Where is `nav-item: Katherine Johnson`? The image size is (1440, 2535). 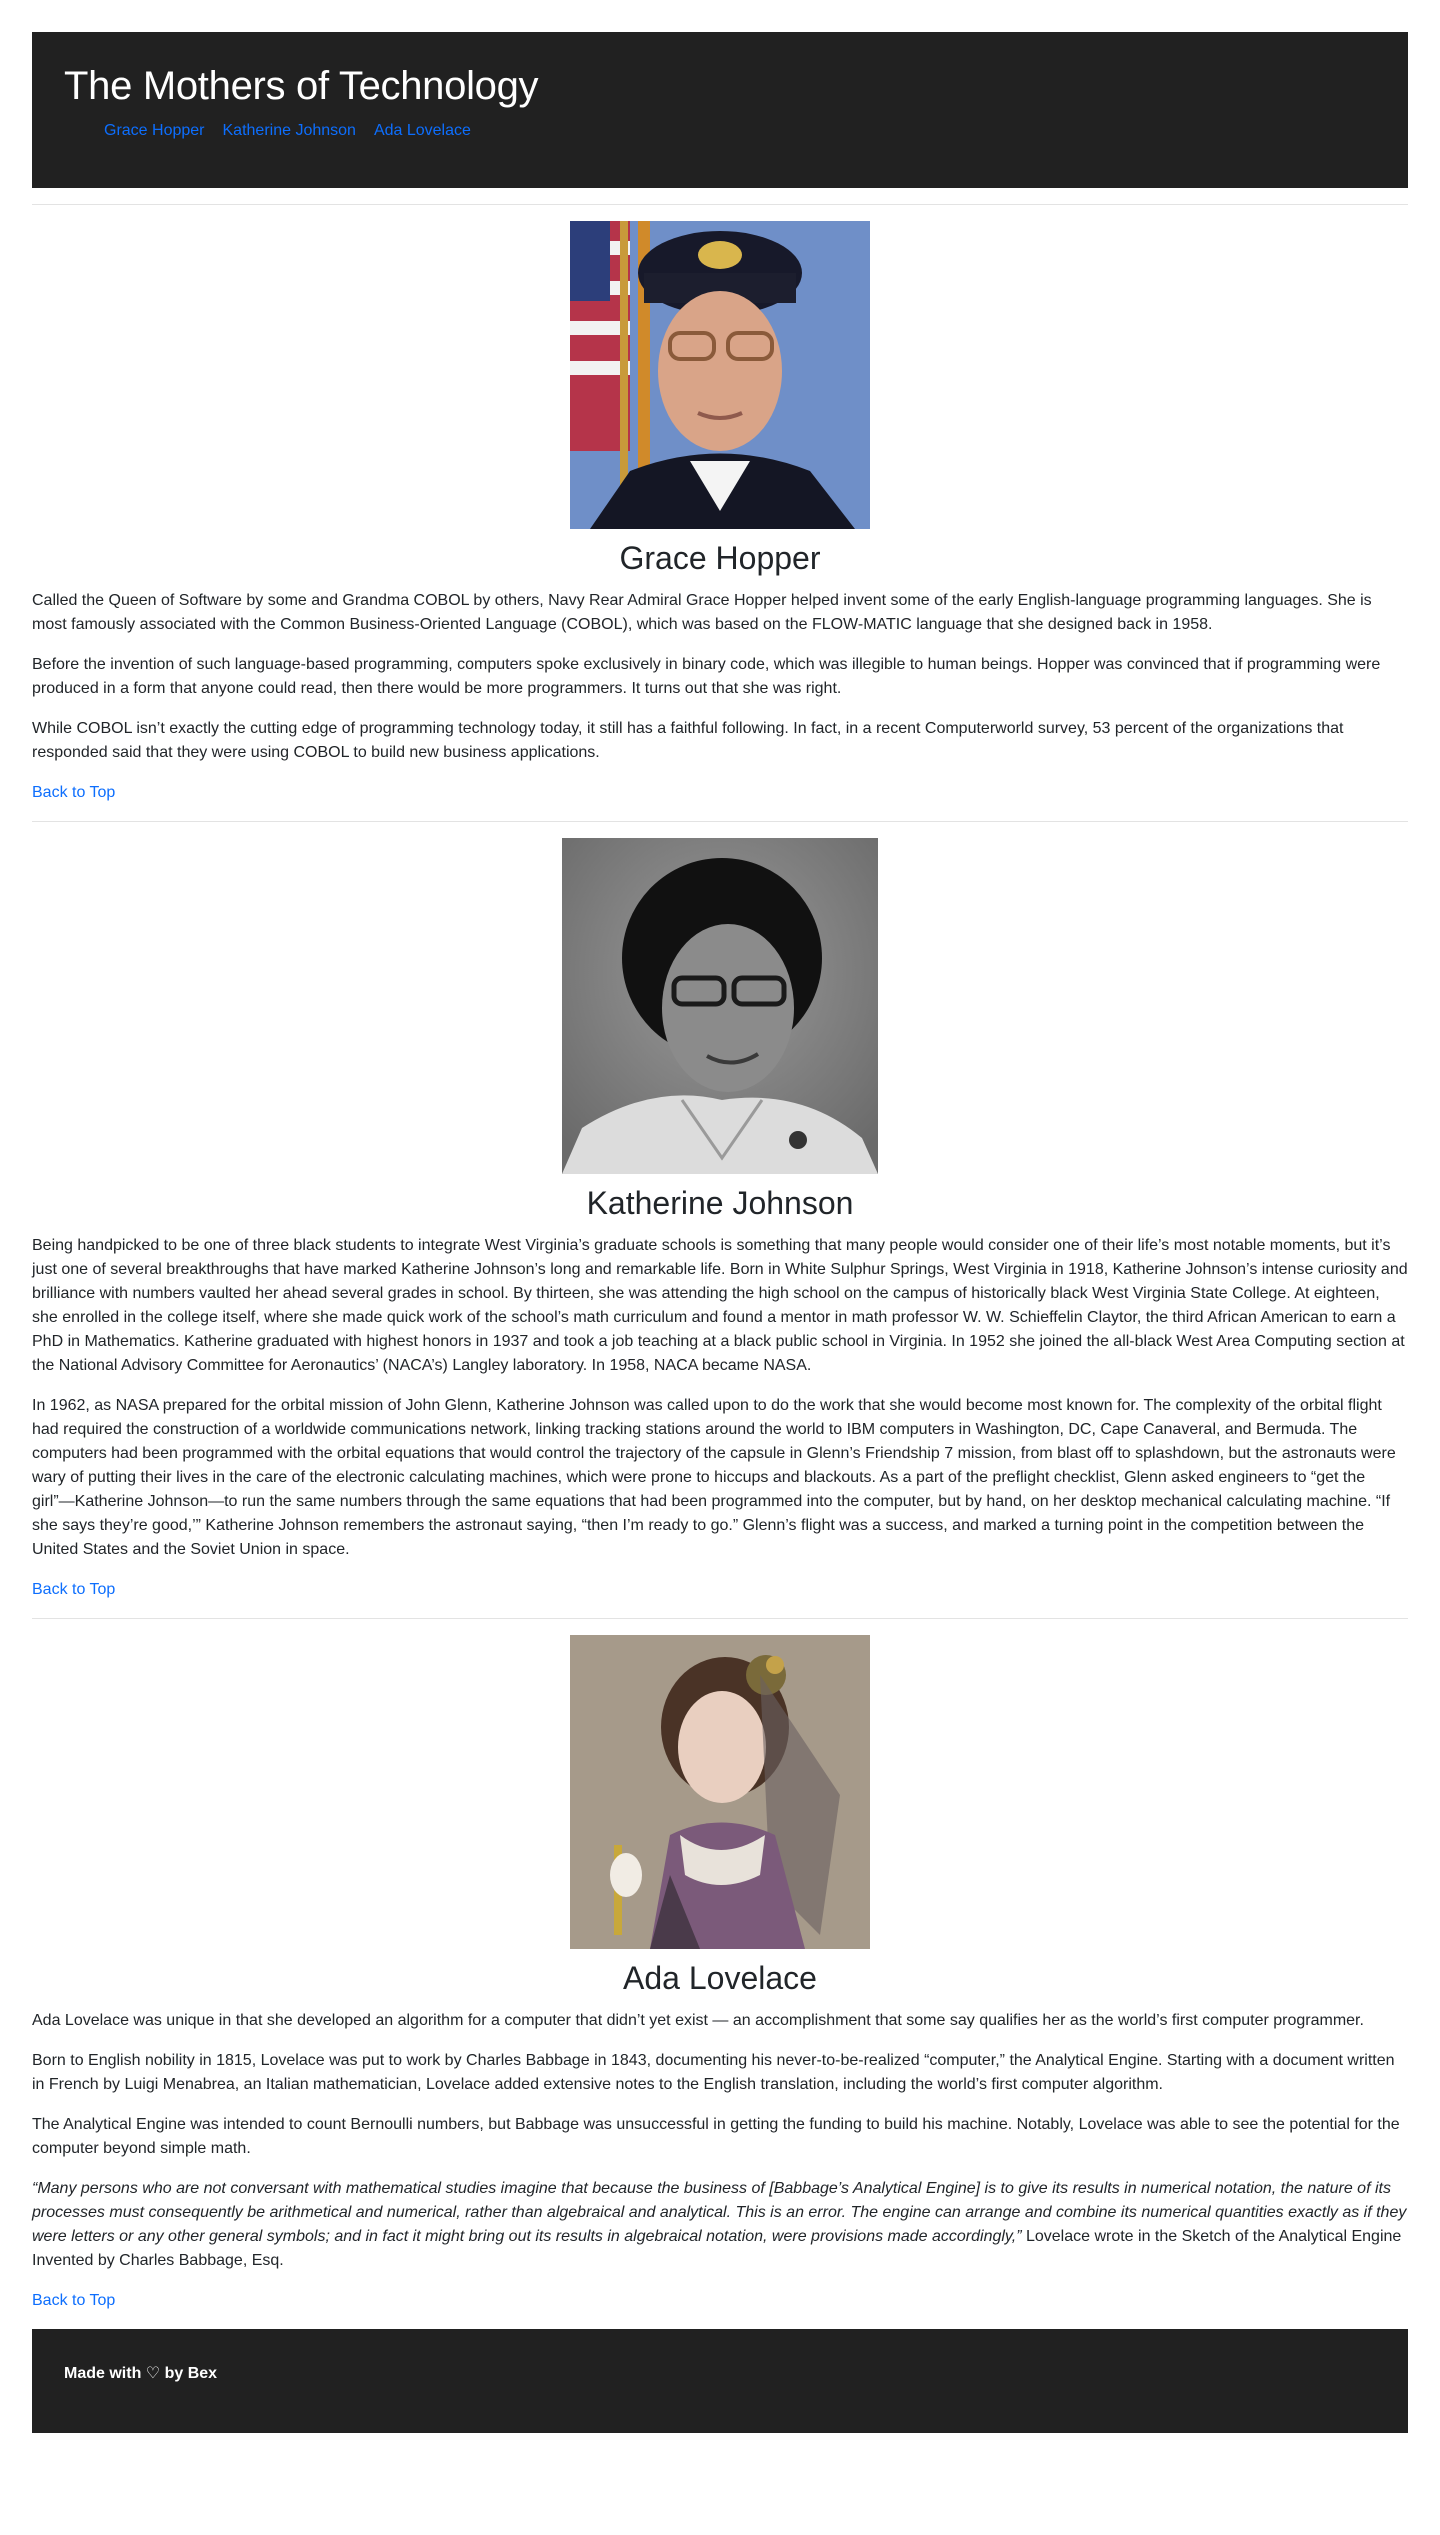 nav-item: Katherine Johnson is located at coordinates (289, 131).